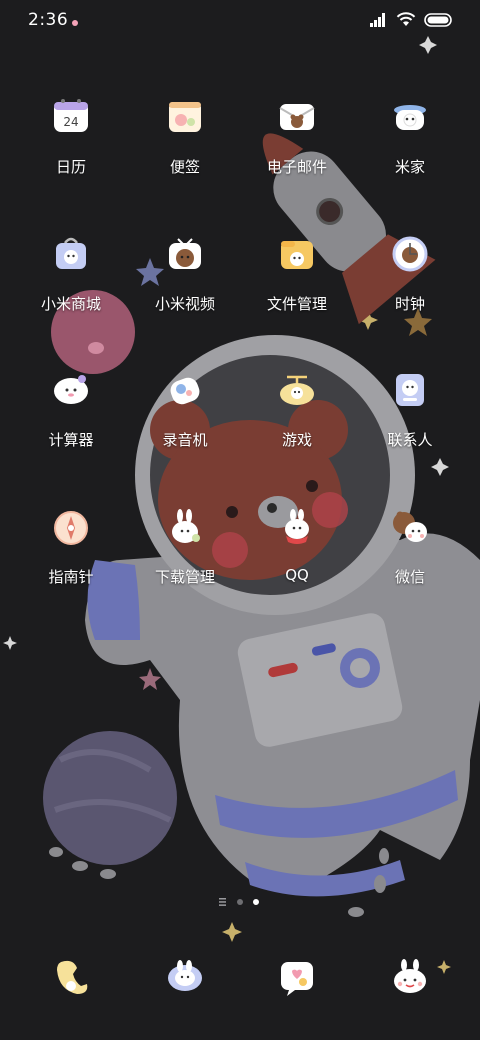  I want to click on dock-camera, so click(410, 980).